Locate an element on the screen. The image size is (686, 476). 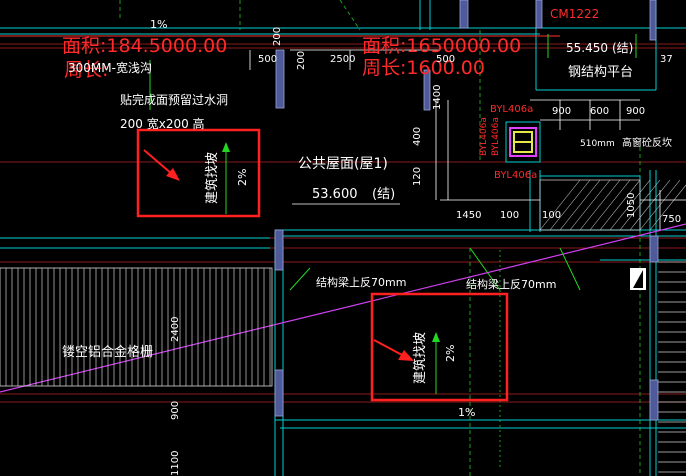
slope-percent-bottom: 2% is located at coordinates (450, 353).